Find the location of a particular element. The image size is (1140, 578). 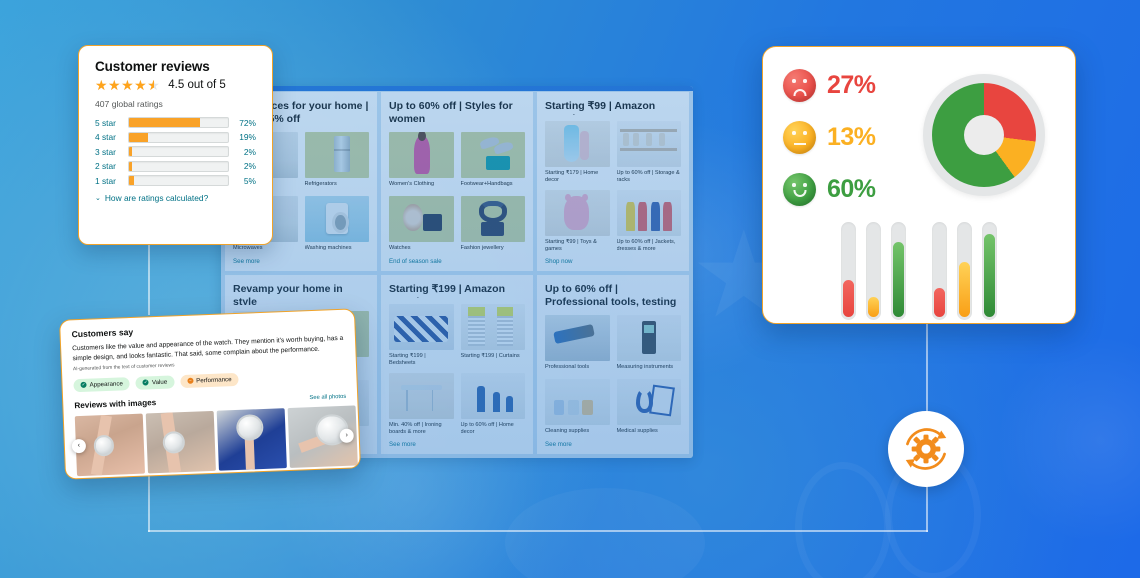

amazon-tile-caption: Refrigerators is located at coordinates (320, 184).